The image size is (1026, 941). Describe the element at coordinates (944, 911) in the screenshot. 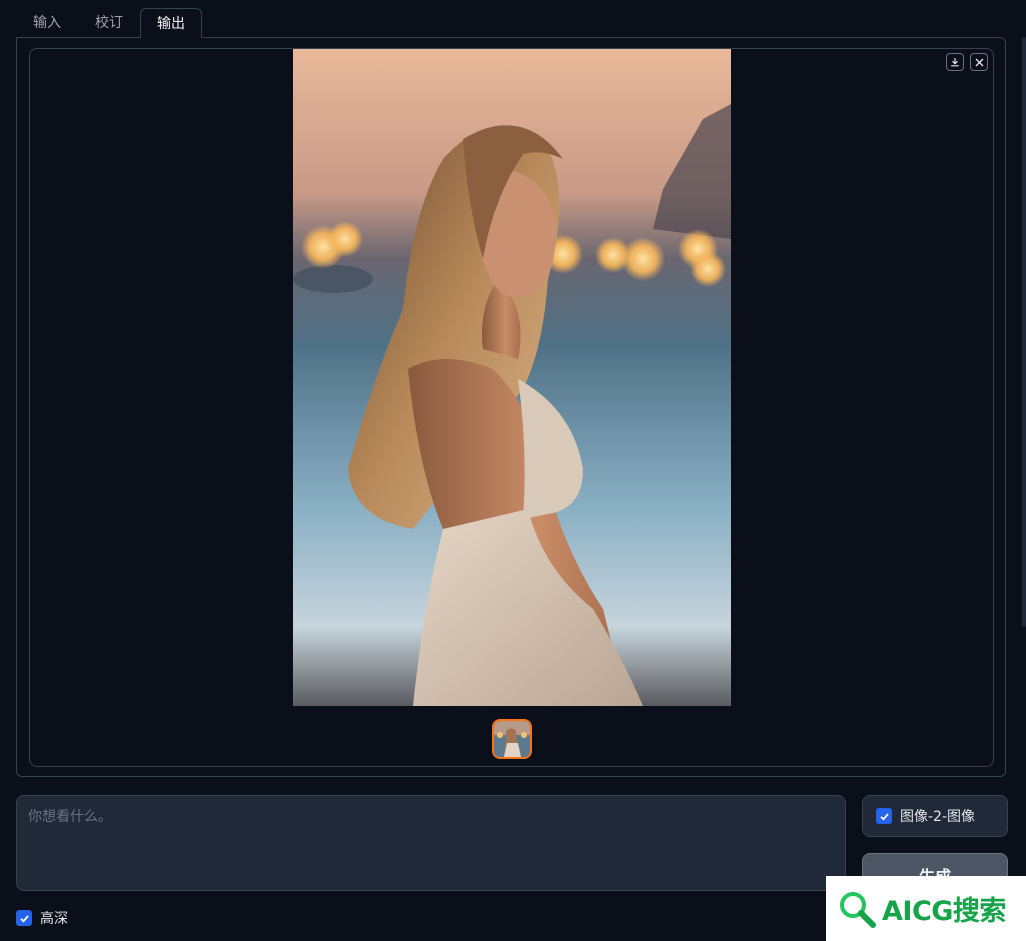

I see `watermark-text: AICG搜索` at that location.